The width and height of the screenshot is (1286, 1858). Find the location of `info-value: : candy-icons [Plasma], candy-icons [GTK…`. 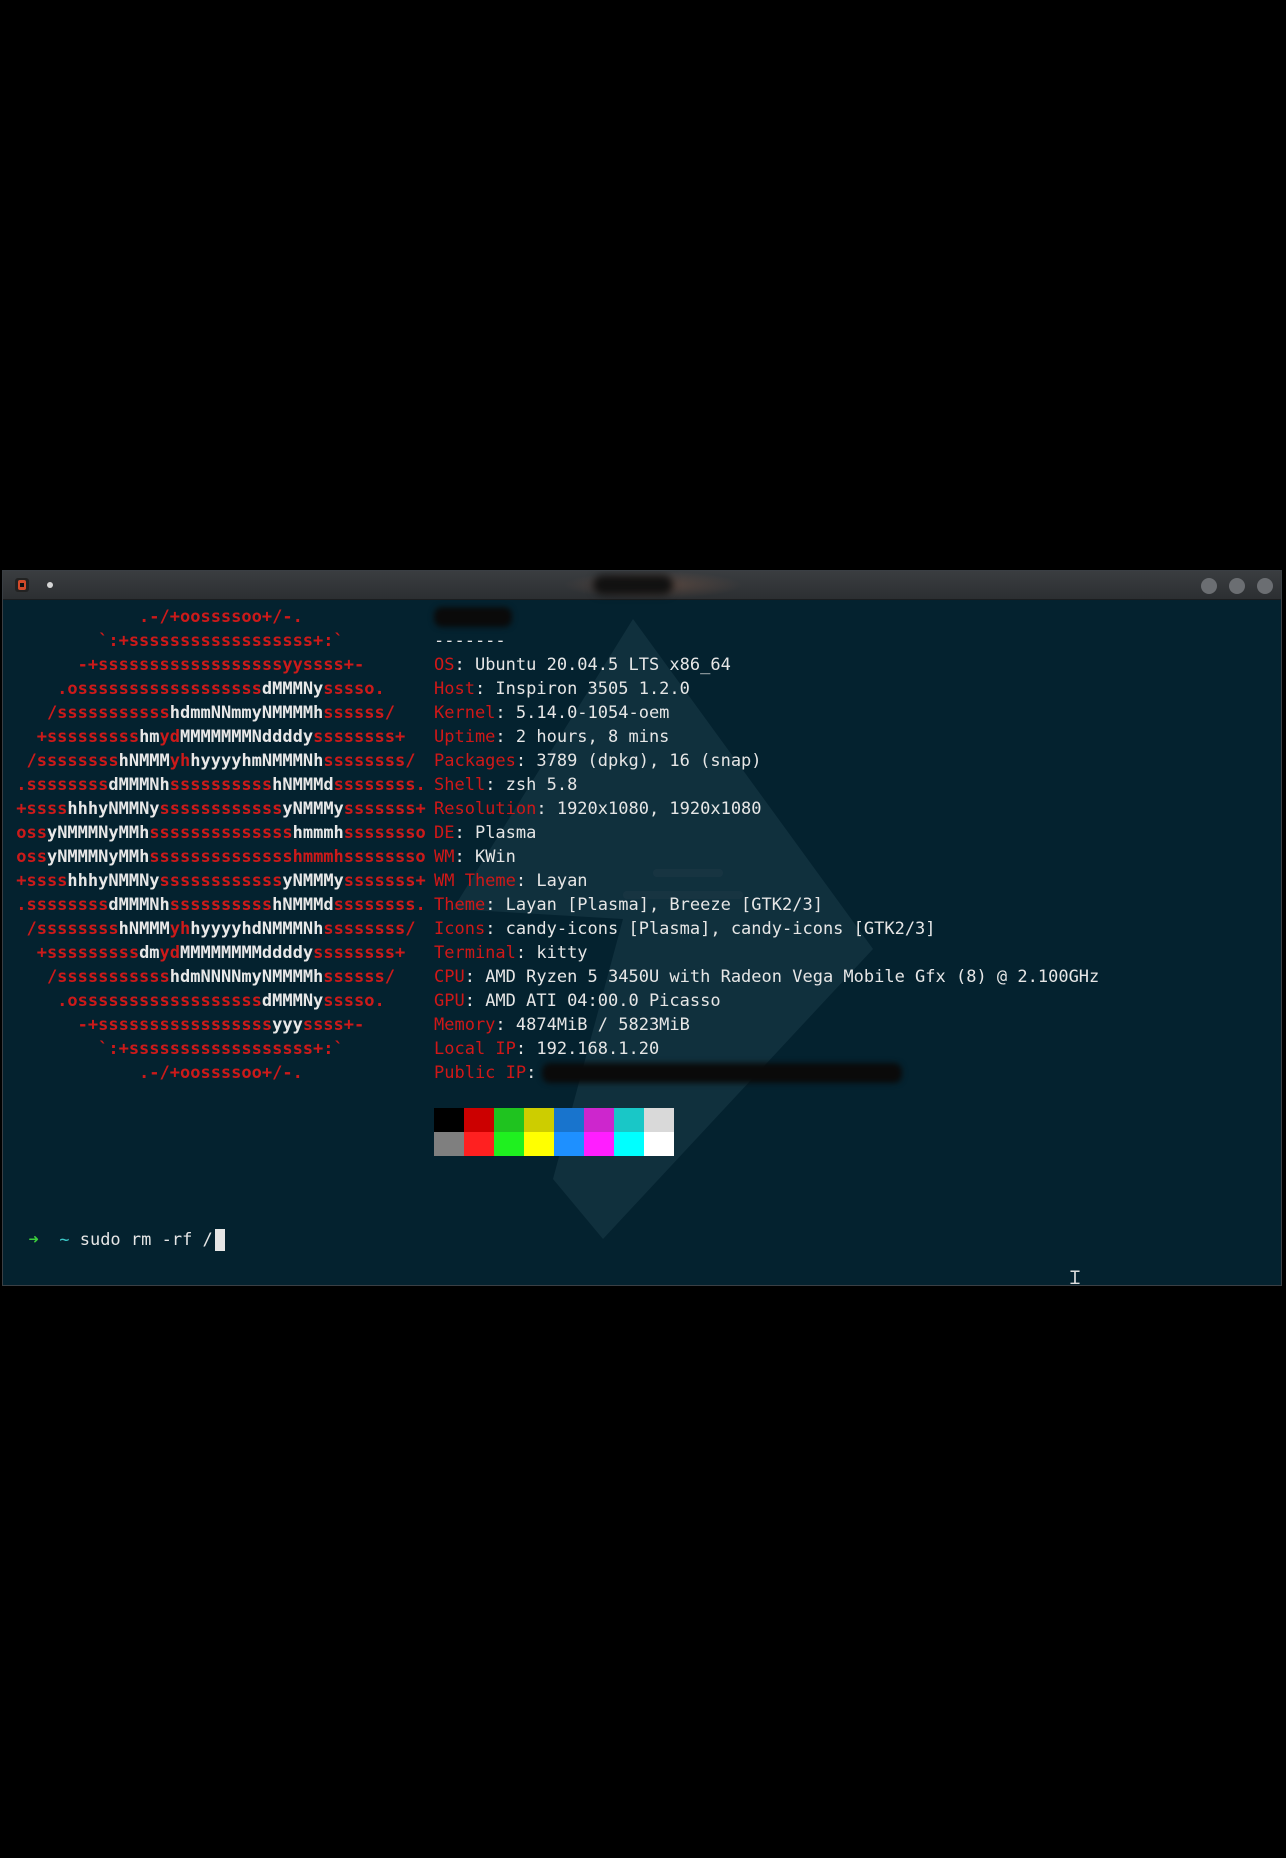

info-value: : candy-icons [Plasma], candy-icons [GTK… is located at coordinates (710, 929).